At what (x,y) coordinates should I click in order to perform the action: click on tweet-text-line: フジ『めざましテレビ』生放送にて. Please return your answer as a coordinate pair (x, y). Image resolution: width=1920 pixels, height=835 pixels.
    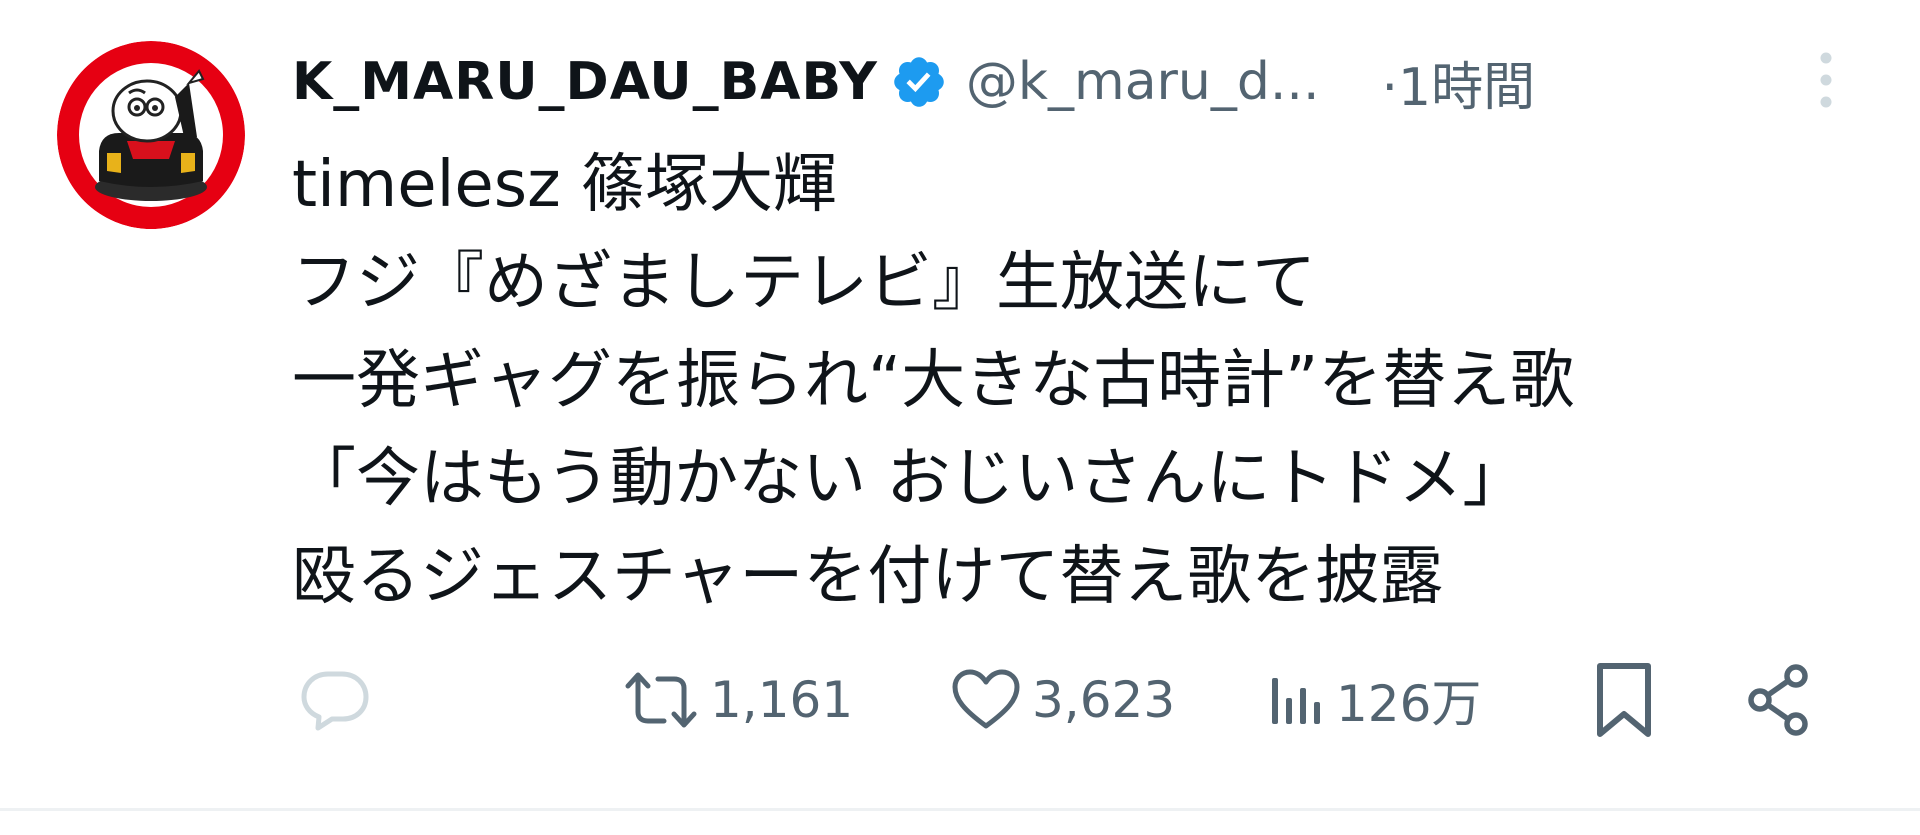
    Looking at the image, I should click on (804, 283).